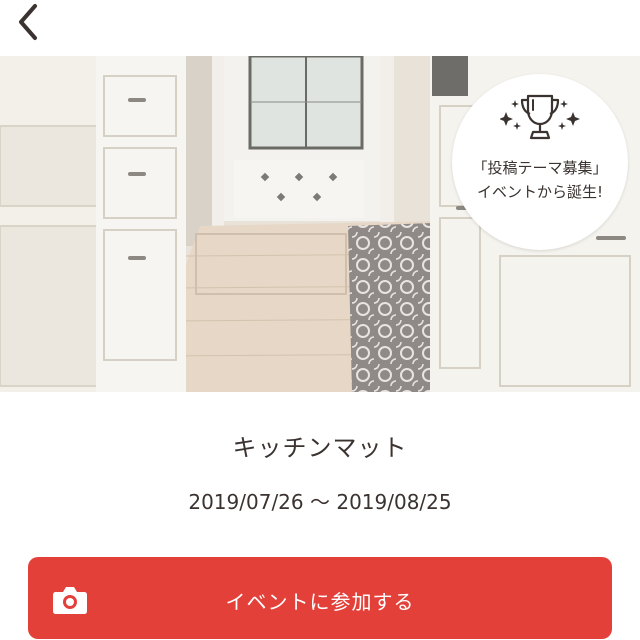 This screenshot has width=640, height=640. Describe the element at coordinates (540, 168) in the screenshot. I see `badge-line-1: 「投稿テーマ募集」` at that location.